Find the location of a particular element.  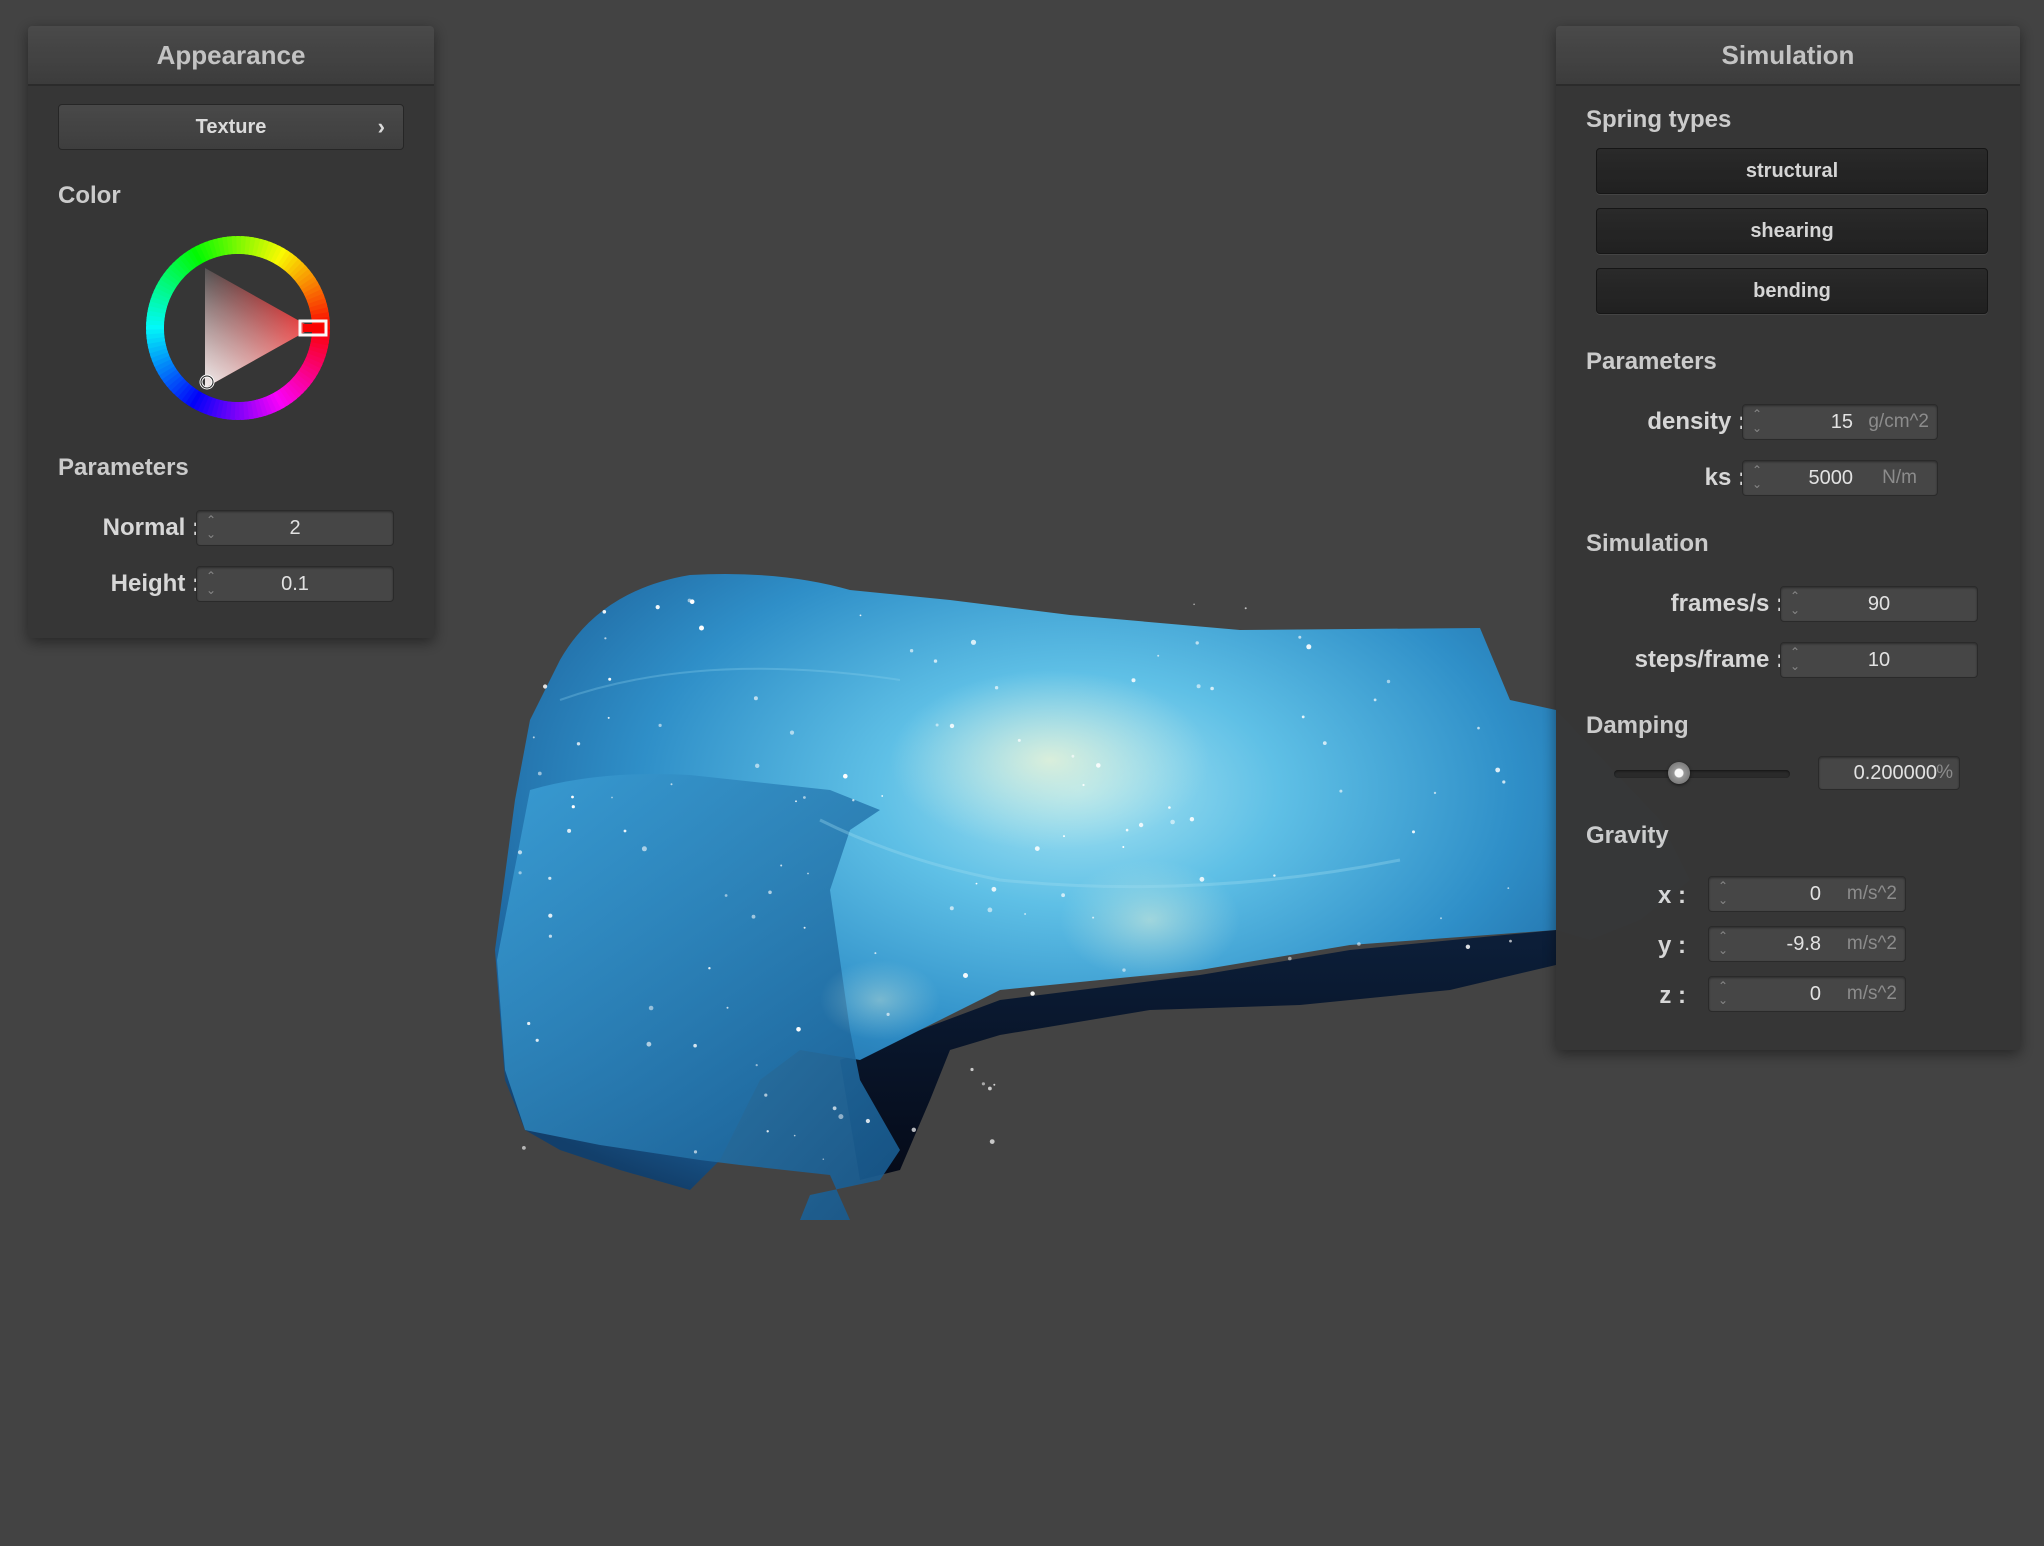

damping-label: Damping is located at coordinates (1637, 725).